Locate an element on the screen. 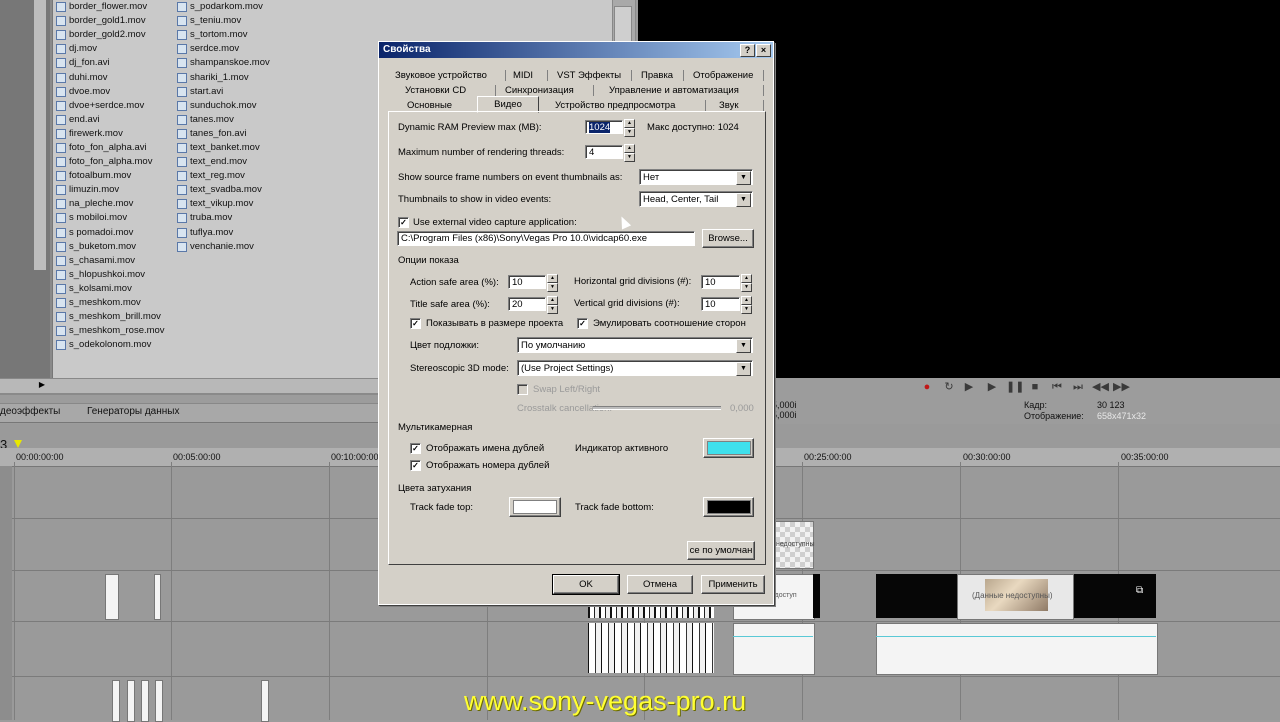 Image resolution: width=1280 pixels, height=722 pixels. file-item: shampanskoe.mov is located at coordinates (223, 63).